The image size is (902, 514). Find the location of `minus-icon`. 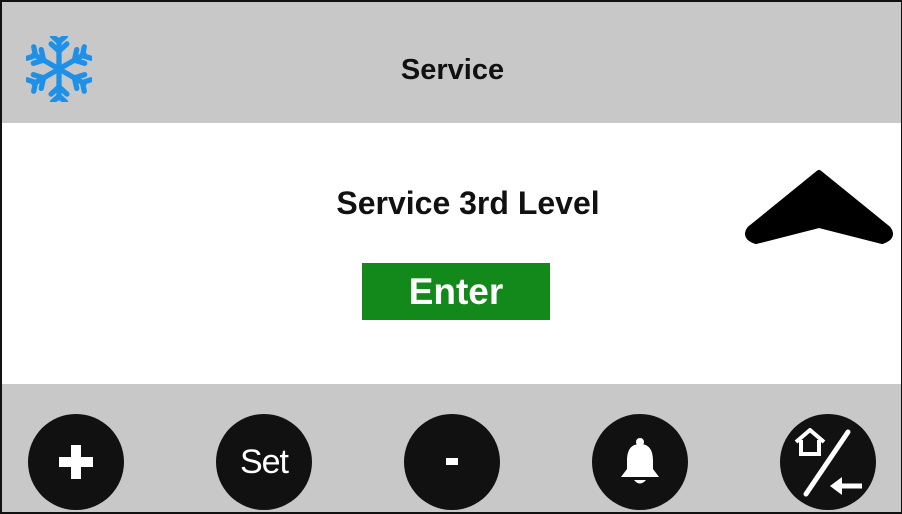

minus-icon is located at coordinates (452, 461).